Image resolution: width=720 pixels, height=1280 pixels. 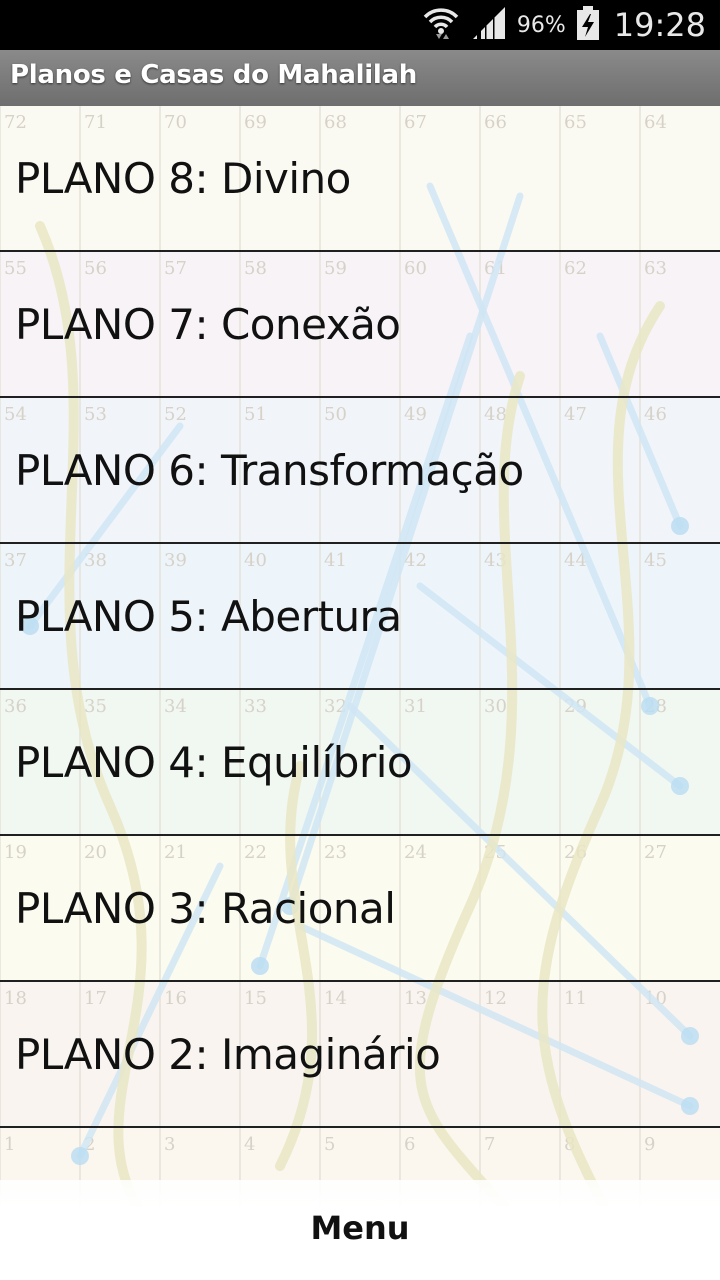 I want to click on board-number: 4, so click(x=249, y=1144).